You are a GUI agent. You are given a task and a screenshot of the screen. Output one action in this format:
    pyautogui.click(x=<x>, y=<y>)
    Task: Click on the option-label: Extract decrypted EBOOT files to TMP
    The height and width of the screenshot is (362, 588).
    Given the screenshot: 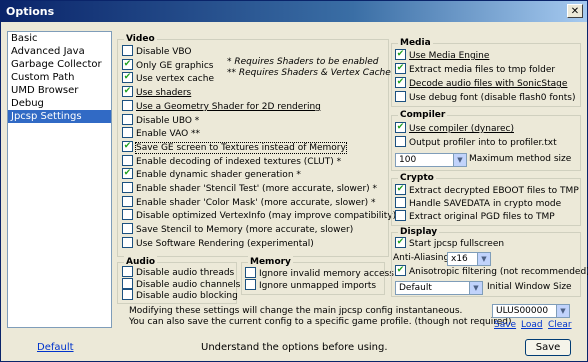 What is the action you would take?
    pyautogui.click(x=494, y=191)
    